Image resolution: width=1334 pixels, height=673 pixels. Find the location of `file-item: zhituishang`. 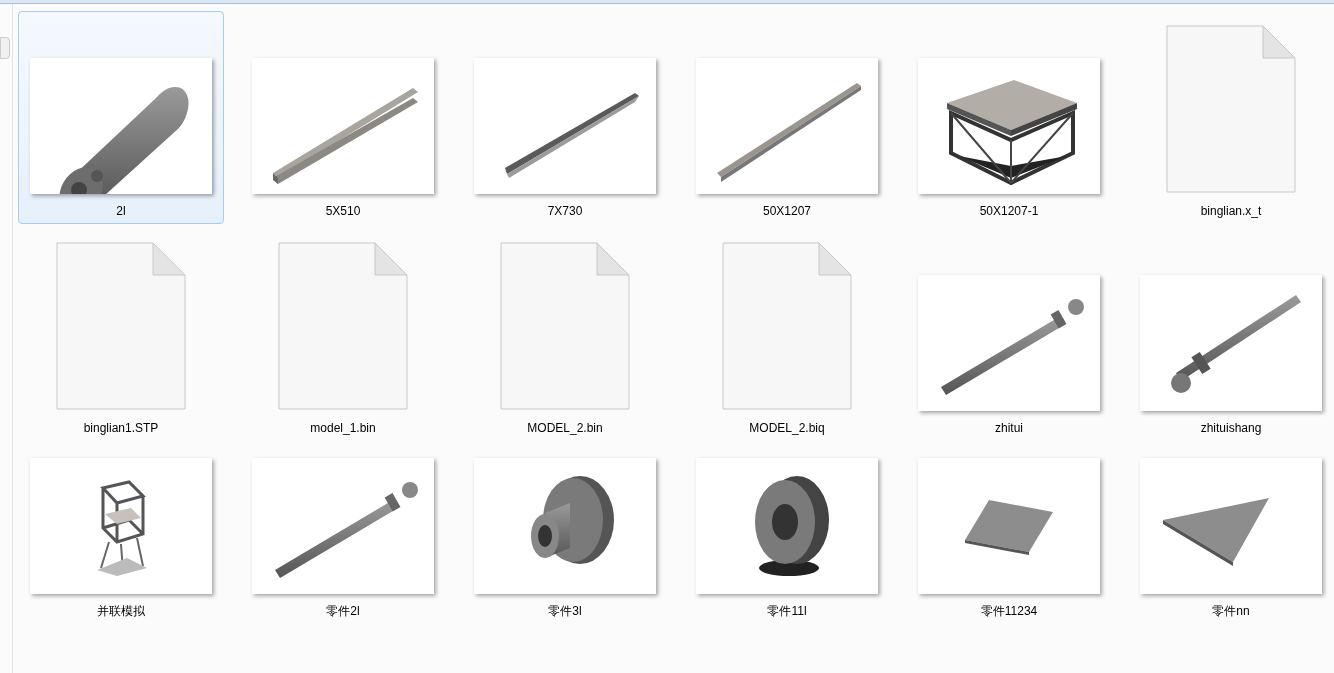

file-item: zhituishang is located at coordinates (1231, 334).